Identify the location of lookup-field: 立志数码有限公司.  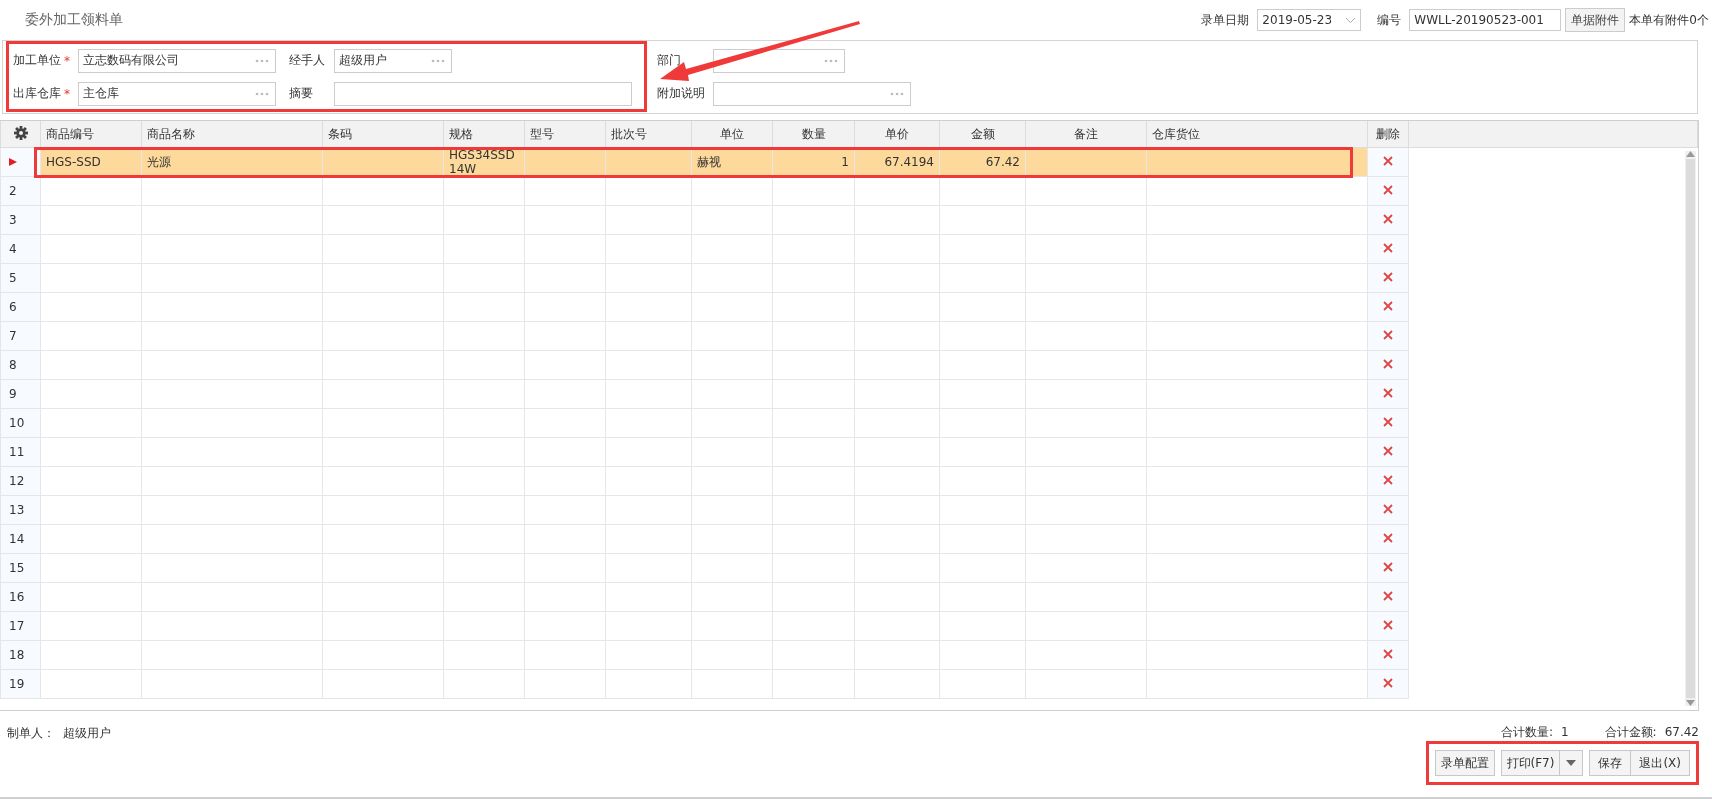
(177, 60).